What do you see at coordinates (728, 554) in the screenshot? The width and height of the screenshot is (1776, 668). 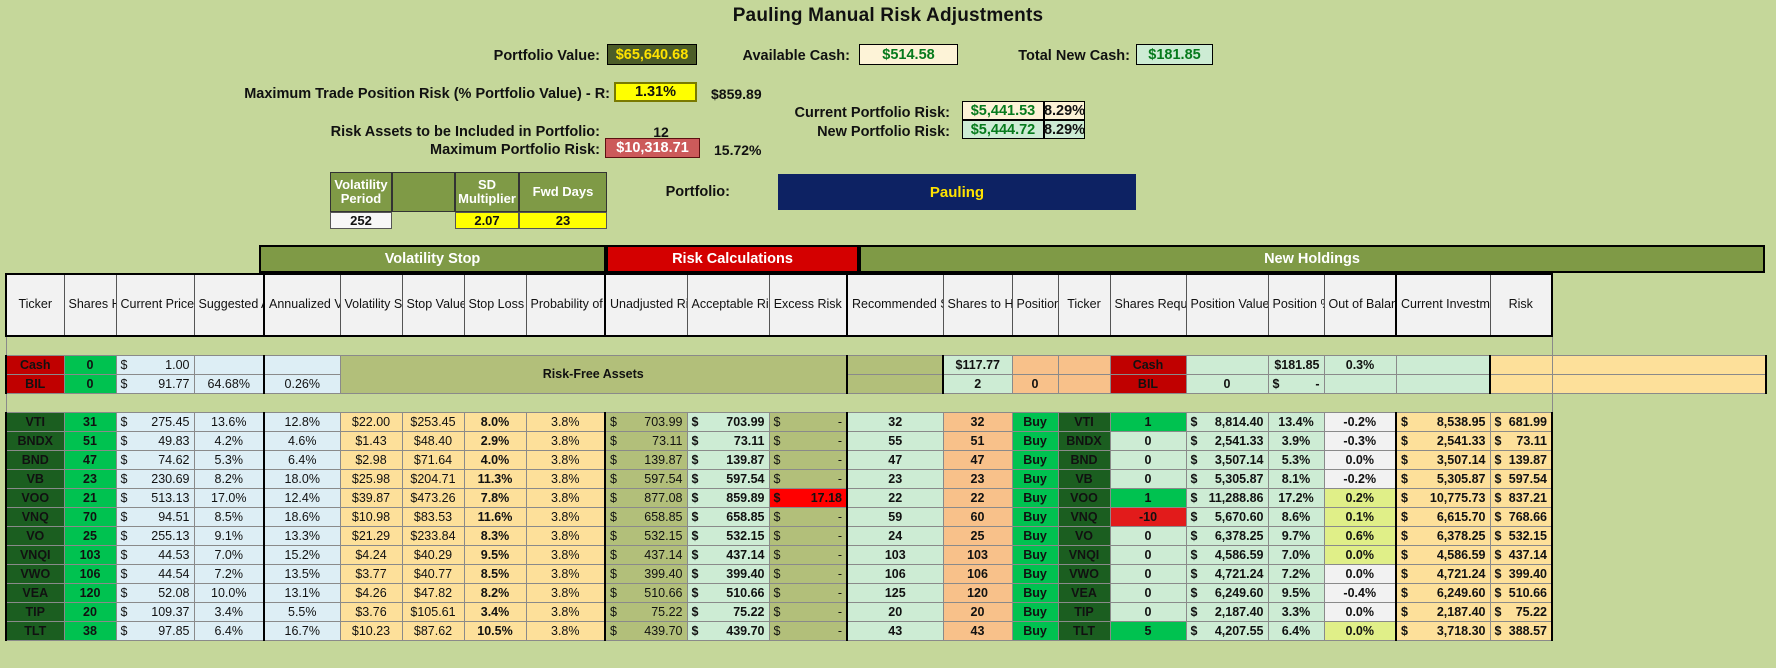 I see `cell-acceptable-risk: $437.14` at bounding box center [728, 554].